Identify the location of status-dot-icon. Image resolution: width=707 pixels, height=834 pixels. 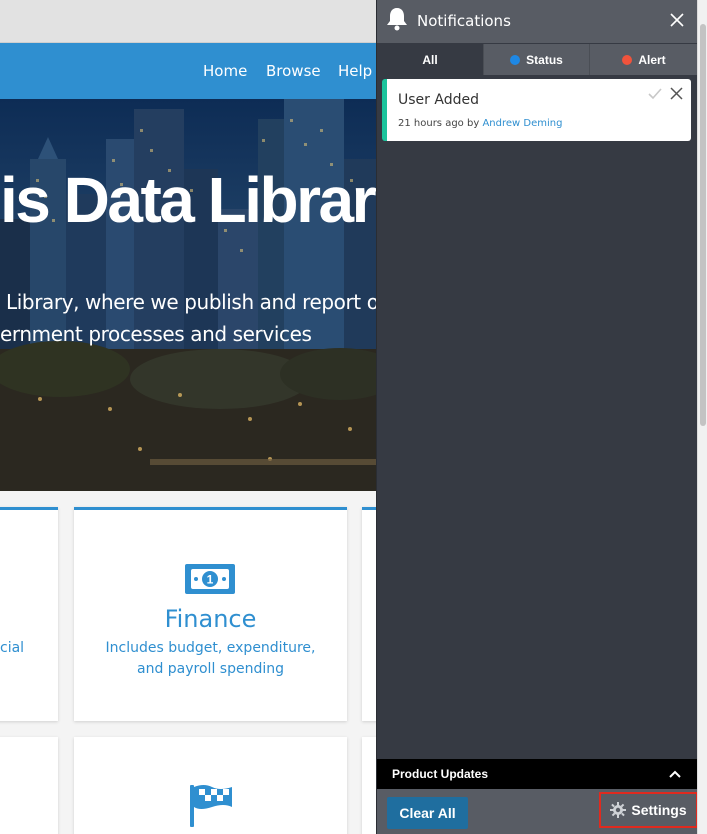
(515, 59).